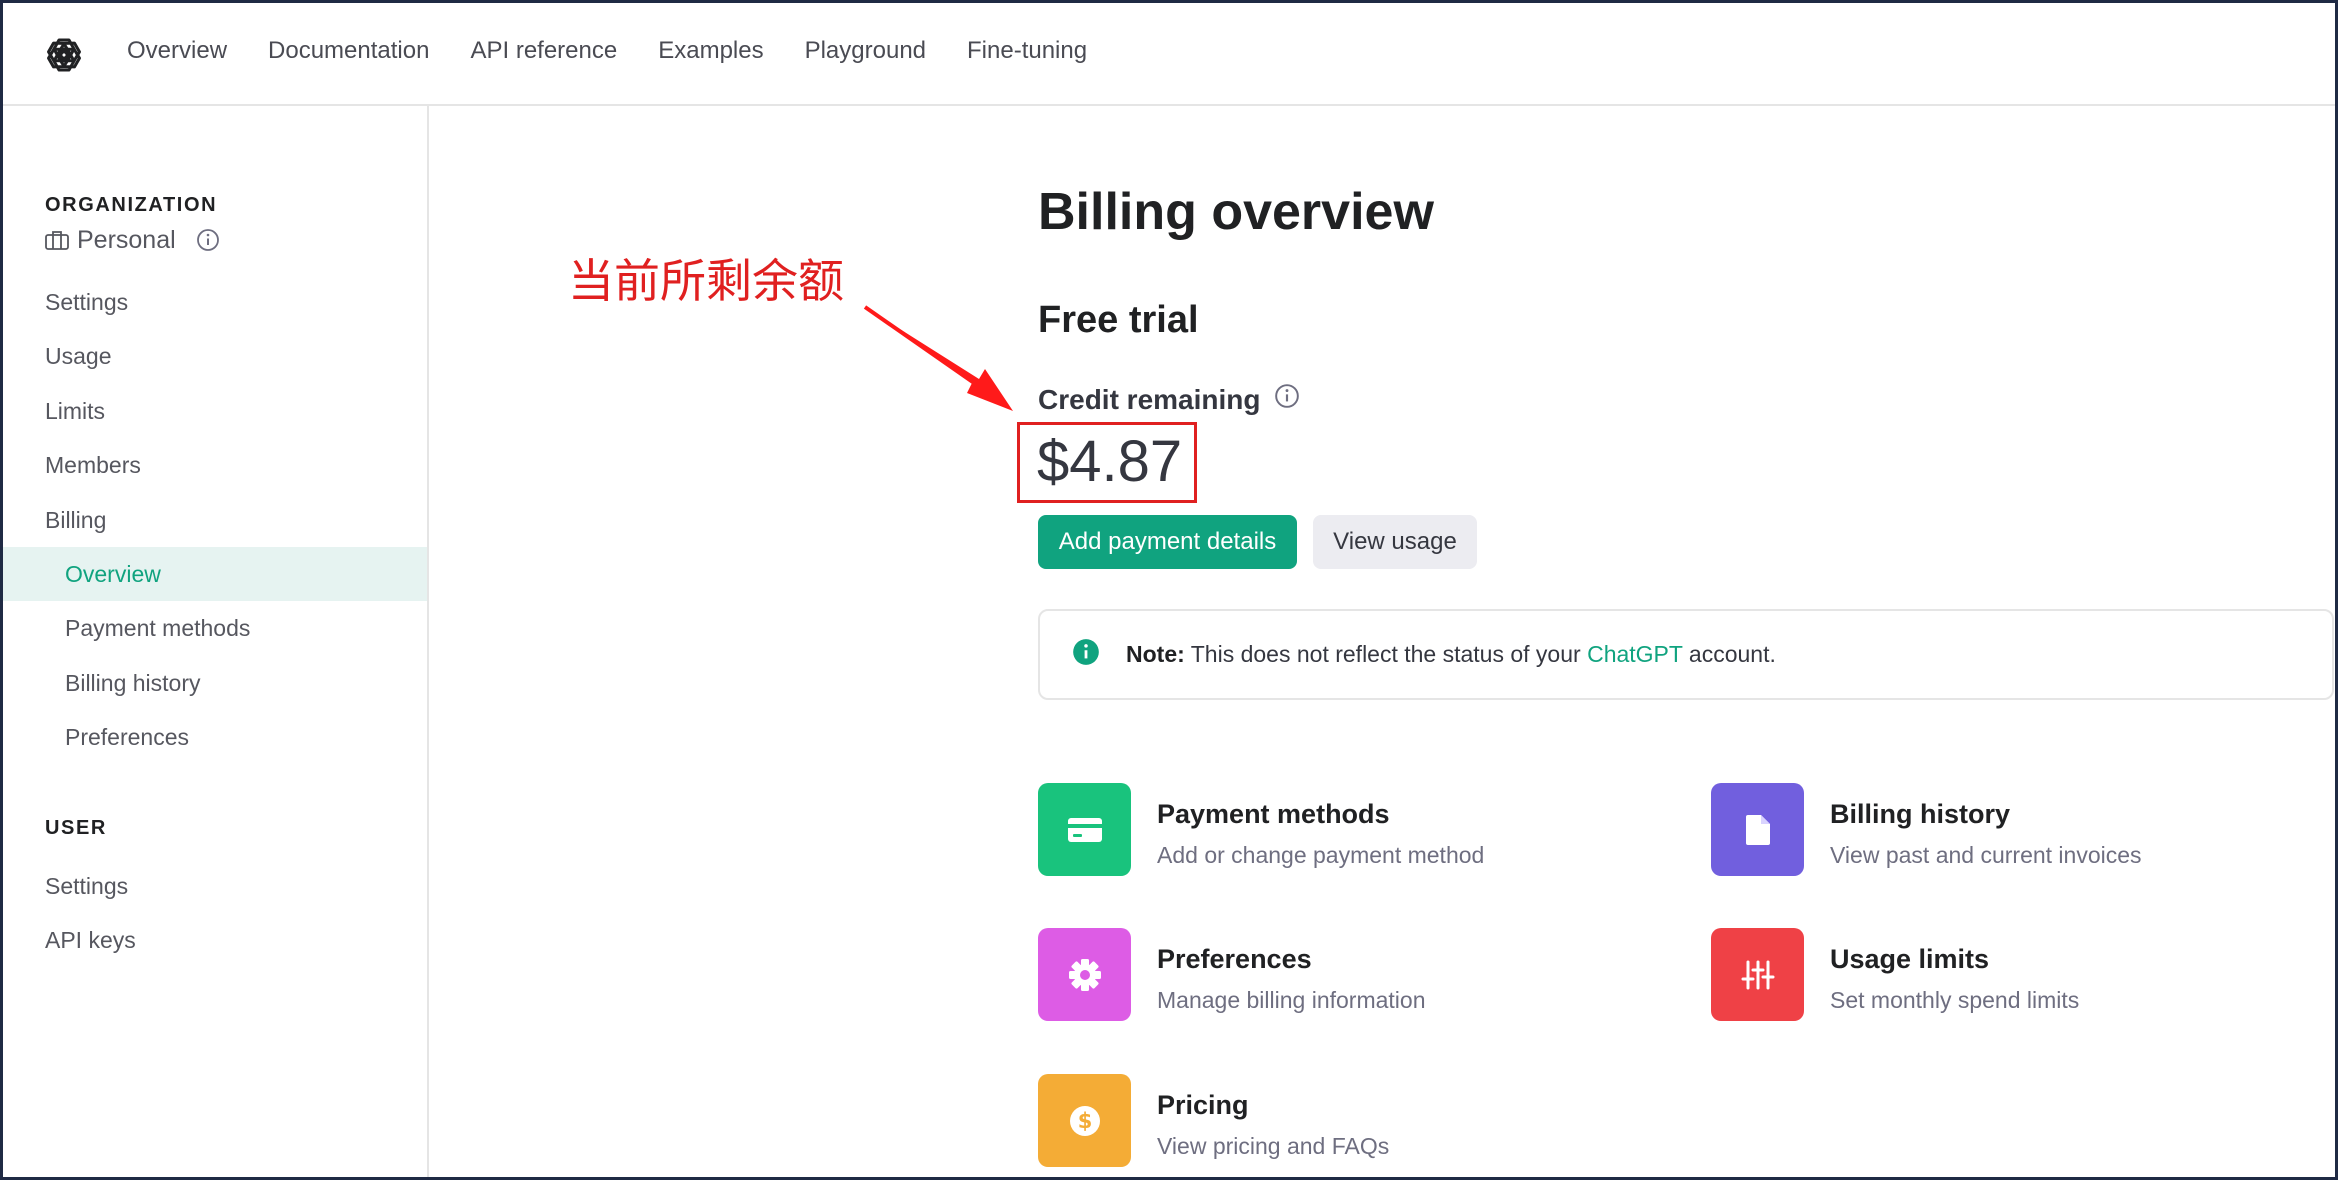  What do you see at coordinates (131, 205) in the screenshot?
I see `organization-section-title: ORGANIZATION` at bounding box center [131, 205].